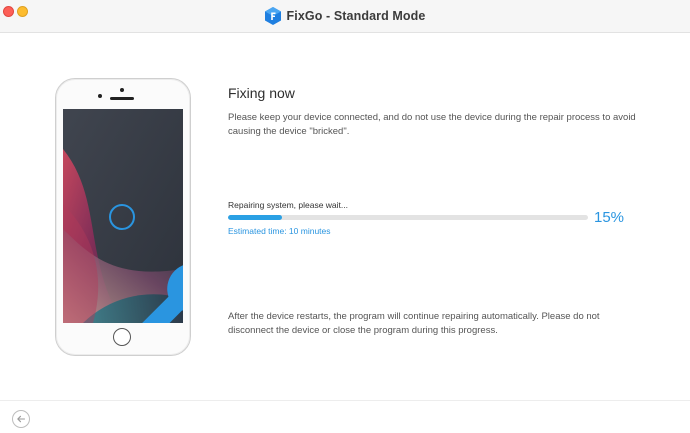  I want to click on window-title-group: FixGo - Standard Mode, so click(345, 16).